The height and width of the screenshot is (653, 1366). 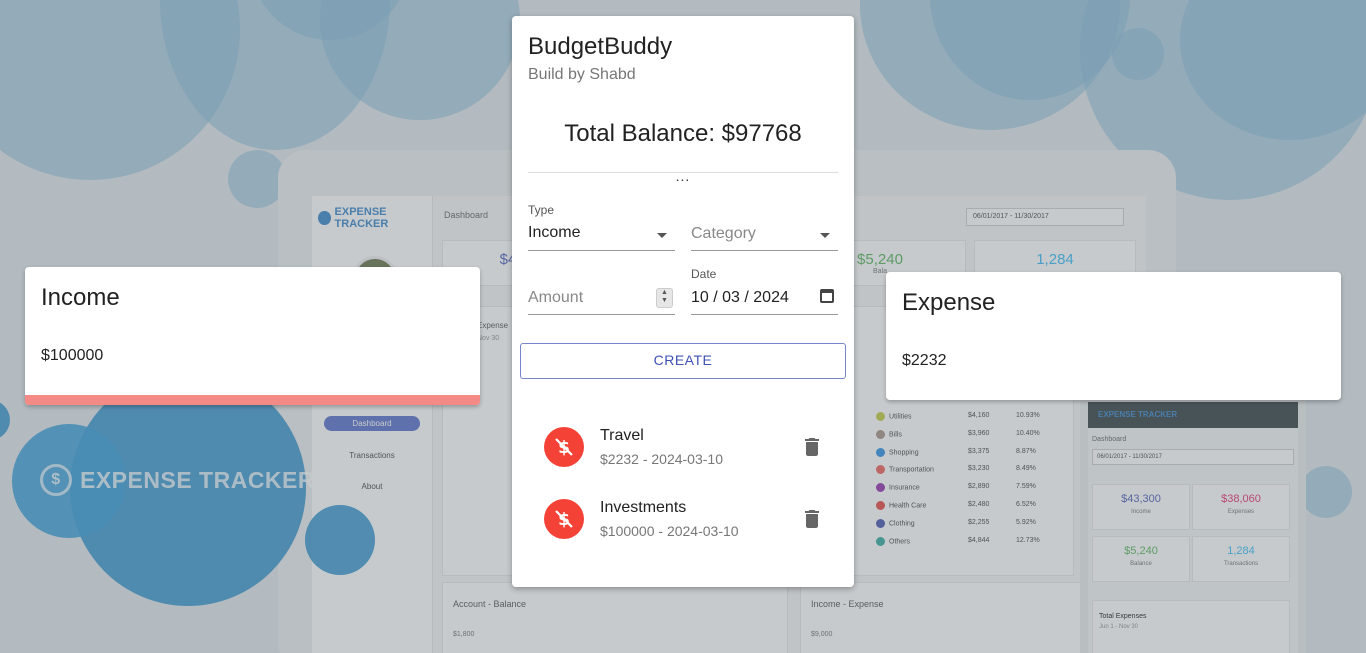 What do you see at coordinates (556, 297) in the screenshot?
I see `amount-placeholder: Amount` at bounding box center [556, 297].